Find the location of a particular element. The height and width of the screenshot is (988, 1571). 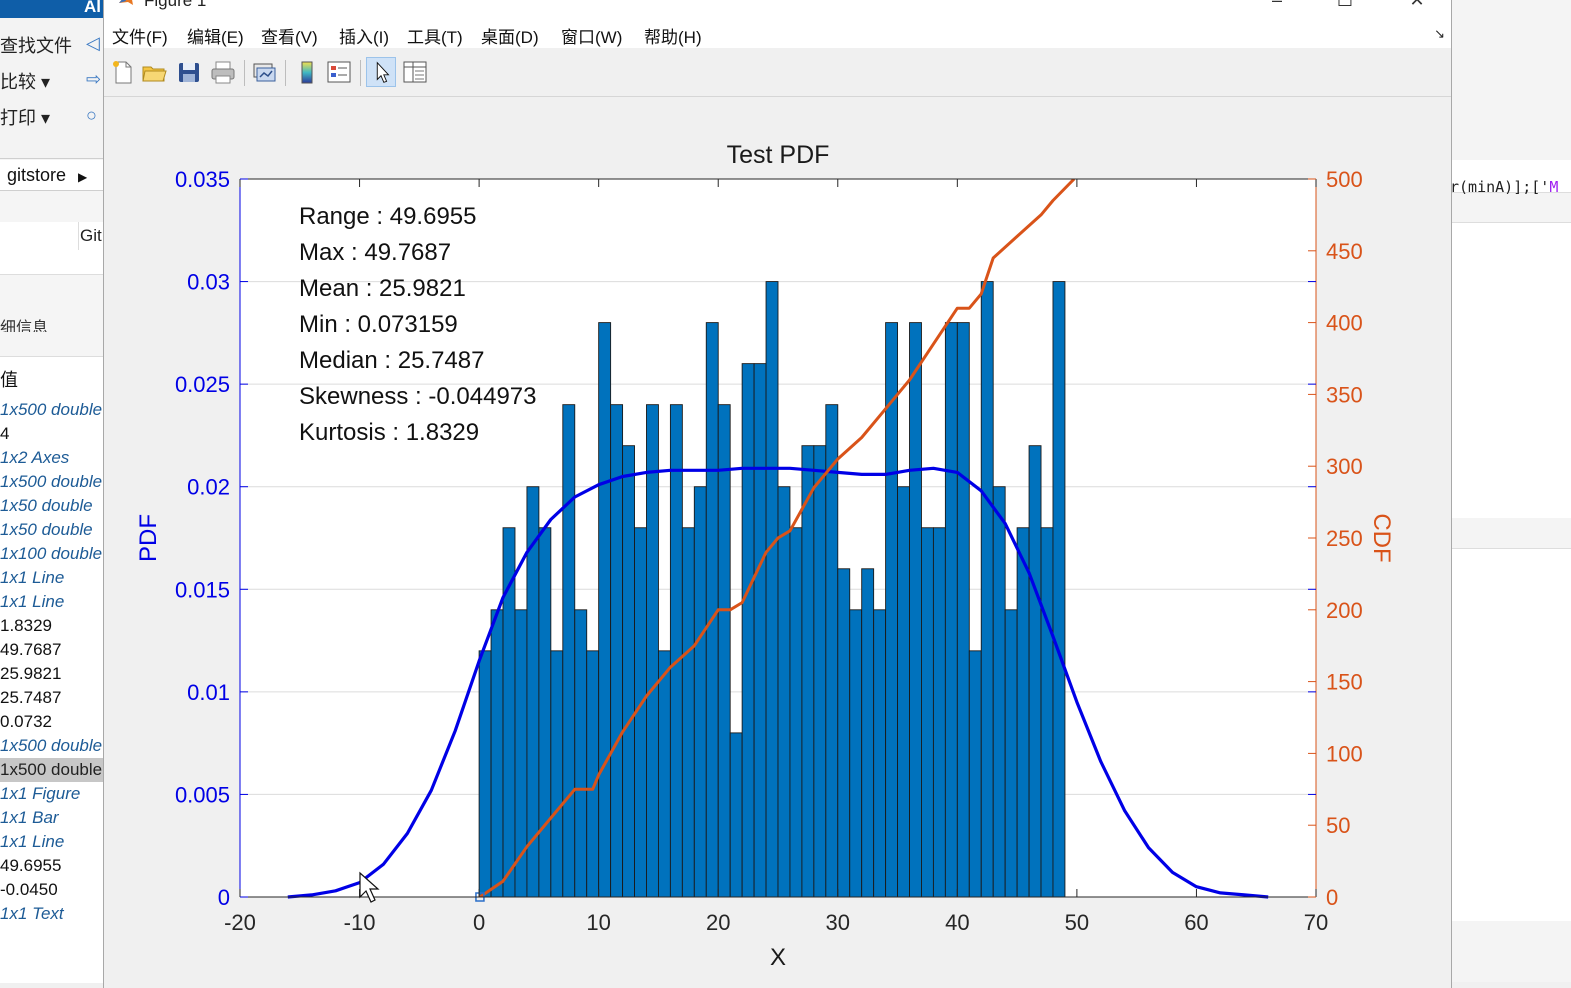

menu-window: 窗口(W) is located at coordinates (591, 35).